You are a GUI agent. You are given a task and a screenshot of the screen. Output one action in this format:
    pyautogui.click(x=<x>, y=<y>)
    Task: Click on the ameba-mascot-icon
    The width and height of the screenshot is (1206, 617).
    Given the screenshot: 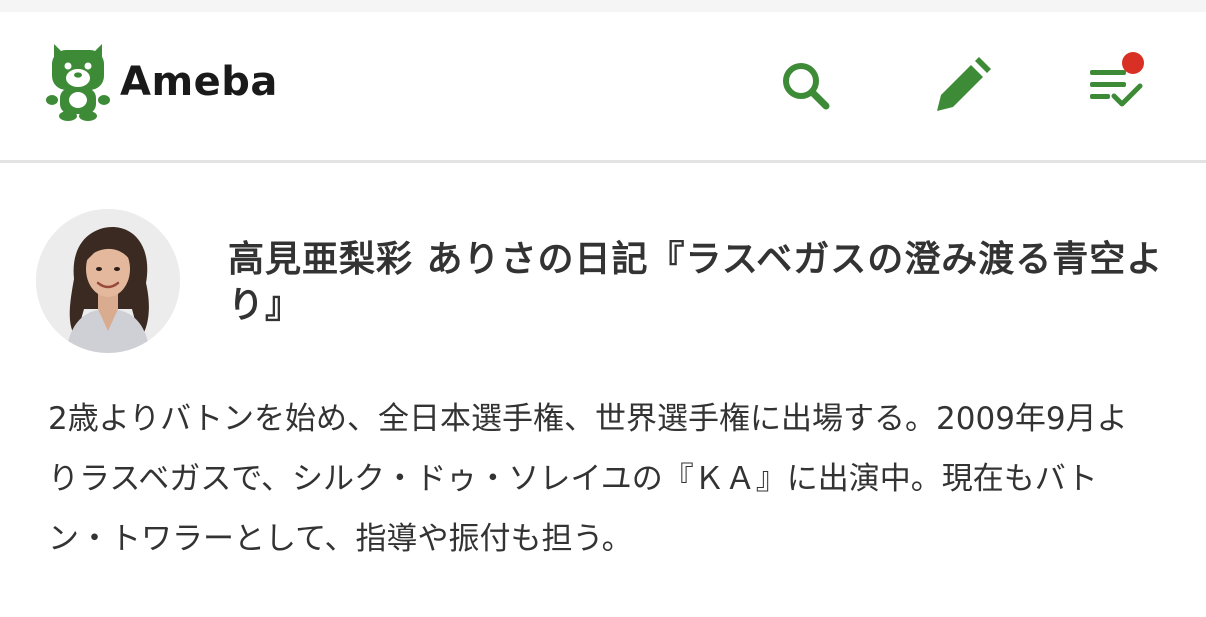 What is the action you would take?
    pyautogui.click(x=78, y=82)
    